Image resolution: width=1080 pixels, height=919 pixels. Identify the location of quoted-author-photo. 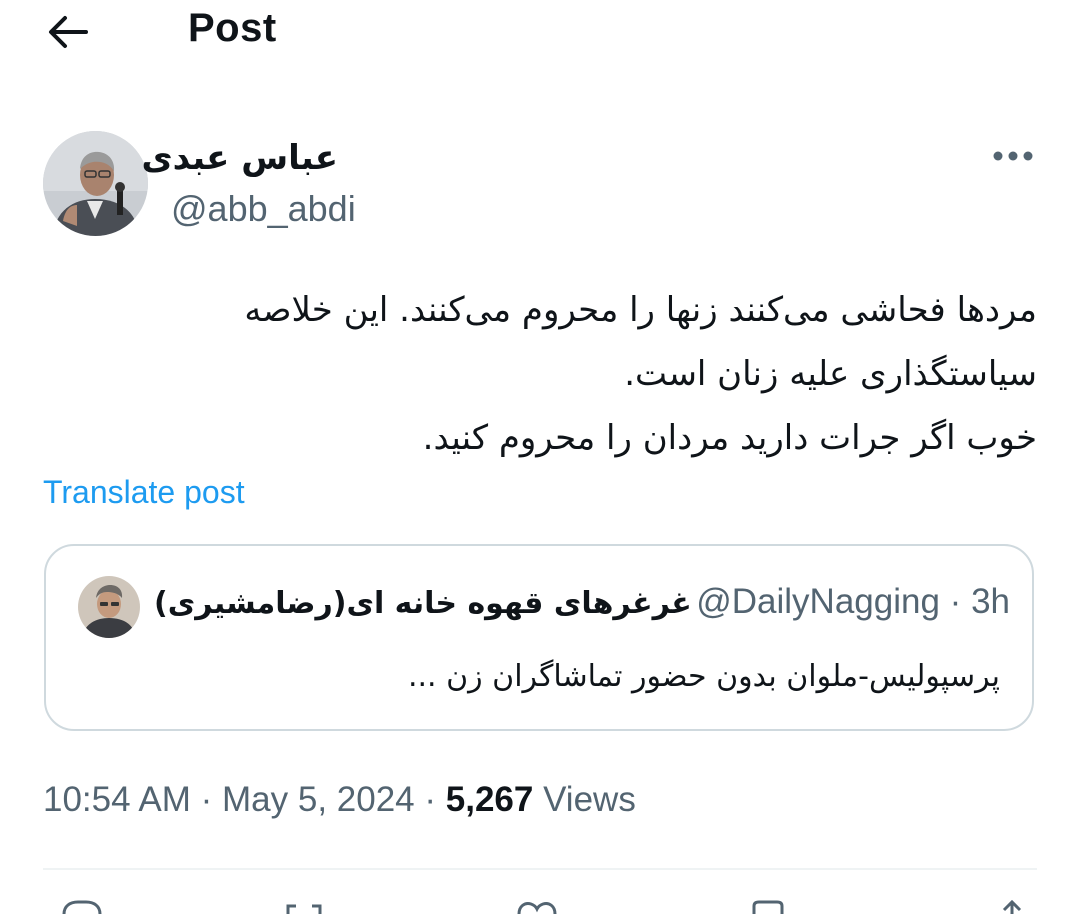
(109, 607).